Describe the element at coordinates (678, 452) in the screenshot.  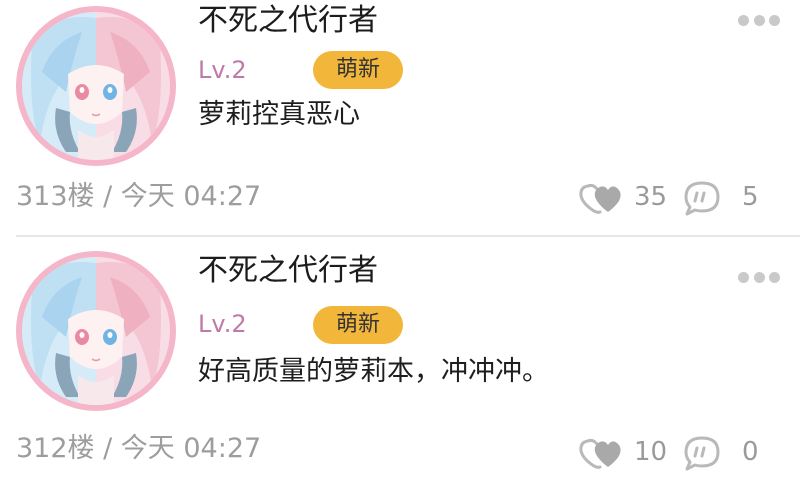
I see `comment-actions: 10 0` at that location.